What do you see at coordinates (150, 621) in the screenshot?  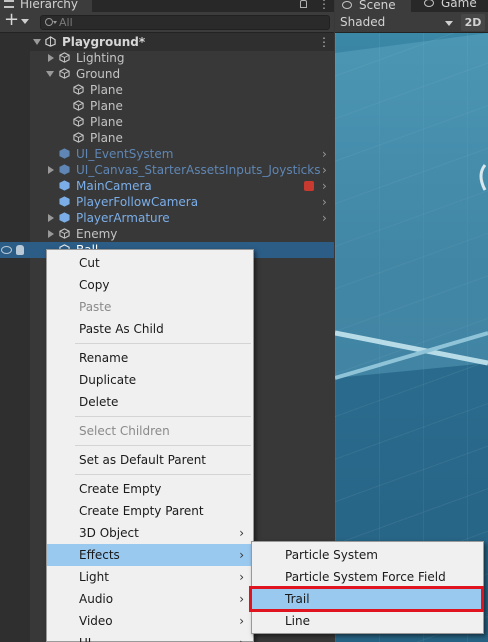 I see `menu-item-video: Video ›` at bounding box center [150, 621].